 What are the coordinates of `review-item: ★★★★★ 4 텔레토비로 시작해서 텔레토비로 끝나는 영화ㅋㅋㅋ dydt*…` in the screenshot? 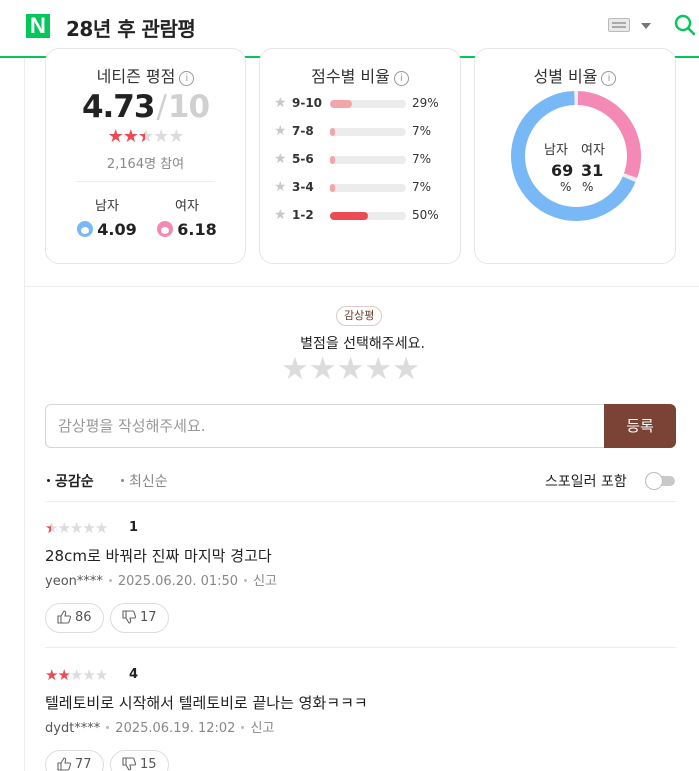 It's located at (360, 718).